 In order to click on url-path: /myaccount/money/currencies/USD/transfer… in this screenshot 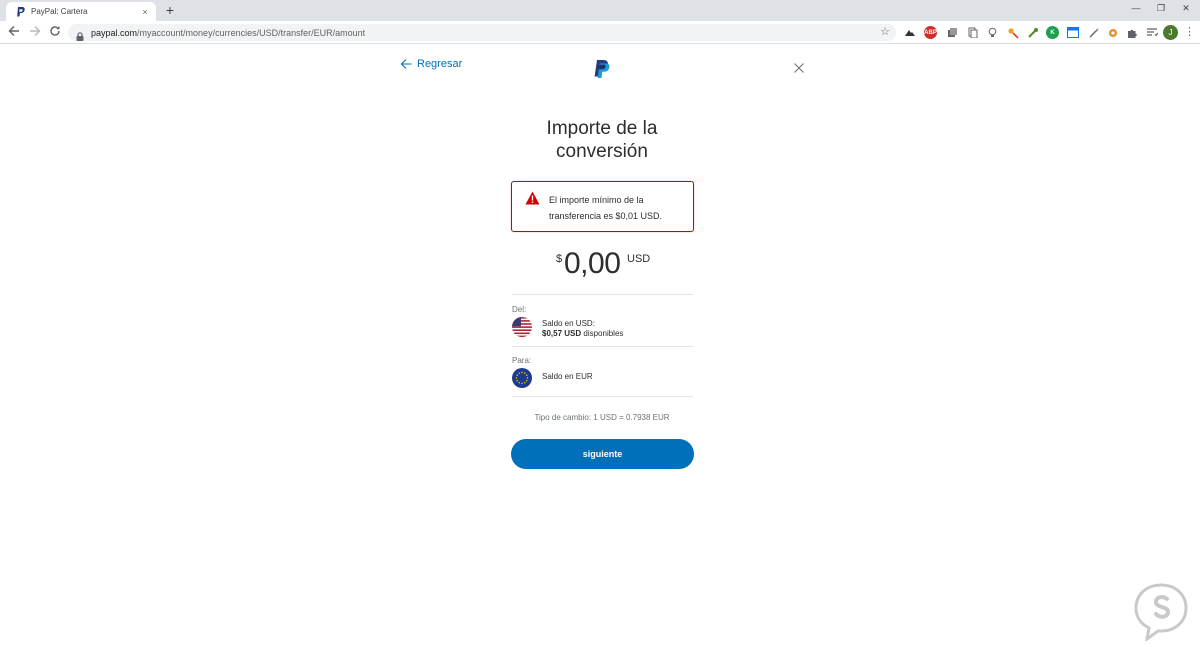, I will do `click(251, 32)`.